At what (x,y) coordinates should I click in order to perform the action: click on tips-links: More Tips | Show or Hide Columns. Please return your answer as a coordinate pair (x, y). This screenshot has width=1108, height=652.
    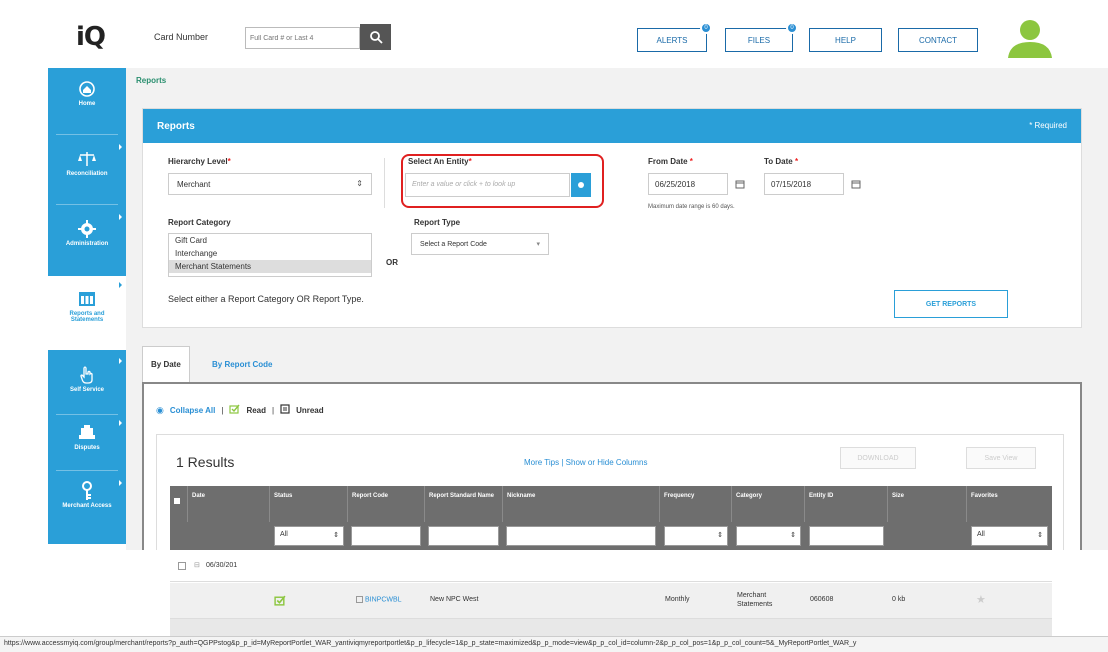
    Looking at the image, I should click on (585, 462).